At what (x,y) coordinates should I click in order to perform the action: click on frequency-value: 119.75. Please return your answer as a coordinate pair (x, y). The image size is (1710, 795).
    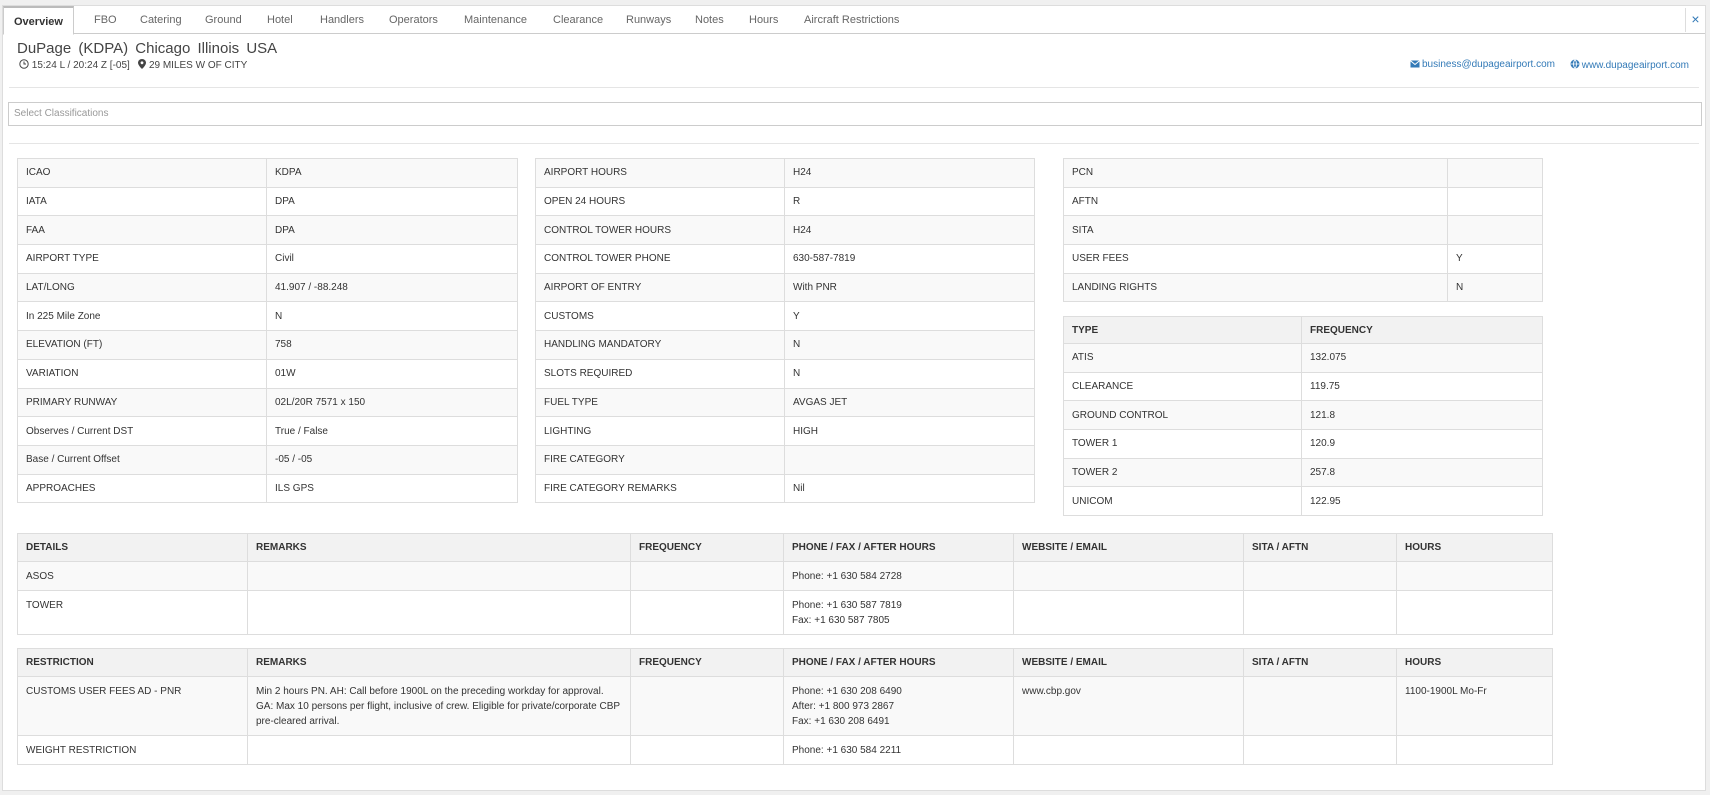
    Looking at the image, I should click on (1422, 386).